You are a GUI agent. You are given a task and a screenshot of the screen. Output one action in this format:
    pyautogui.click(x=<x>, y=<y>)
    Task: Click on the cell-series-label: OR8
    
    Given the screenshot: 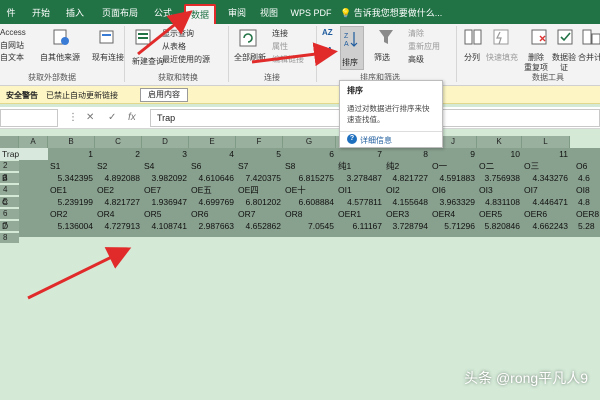 What is the action you would take?
    pyautogui.click(x=293, y=214)
    